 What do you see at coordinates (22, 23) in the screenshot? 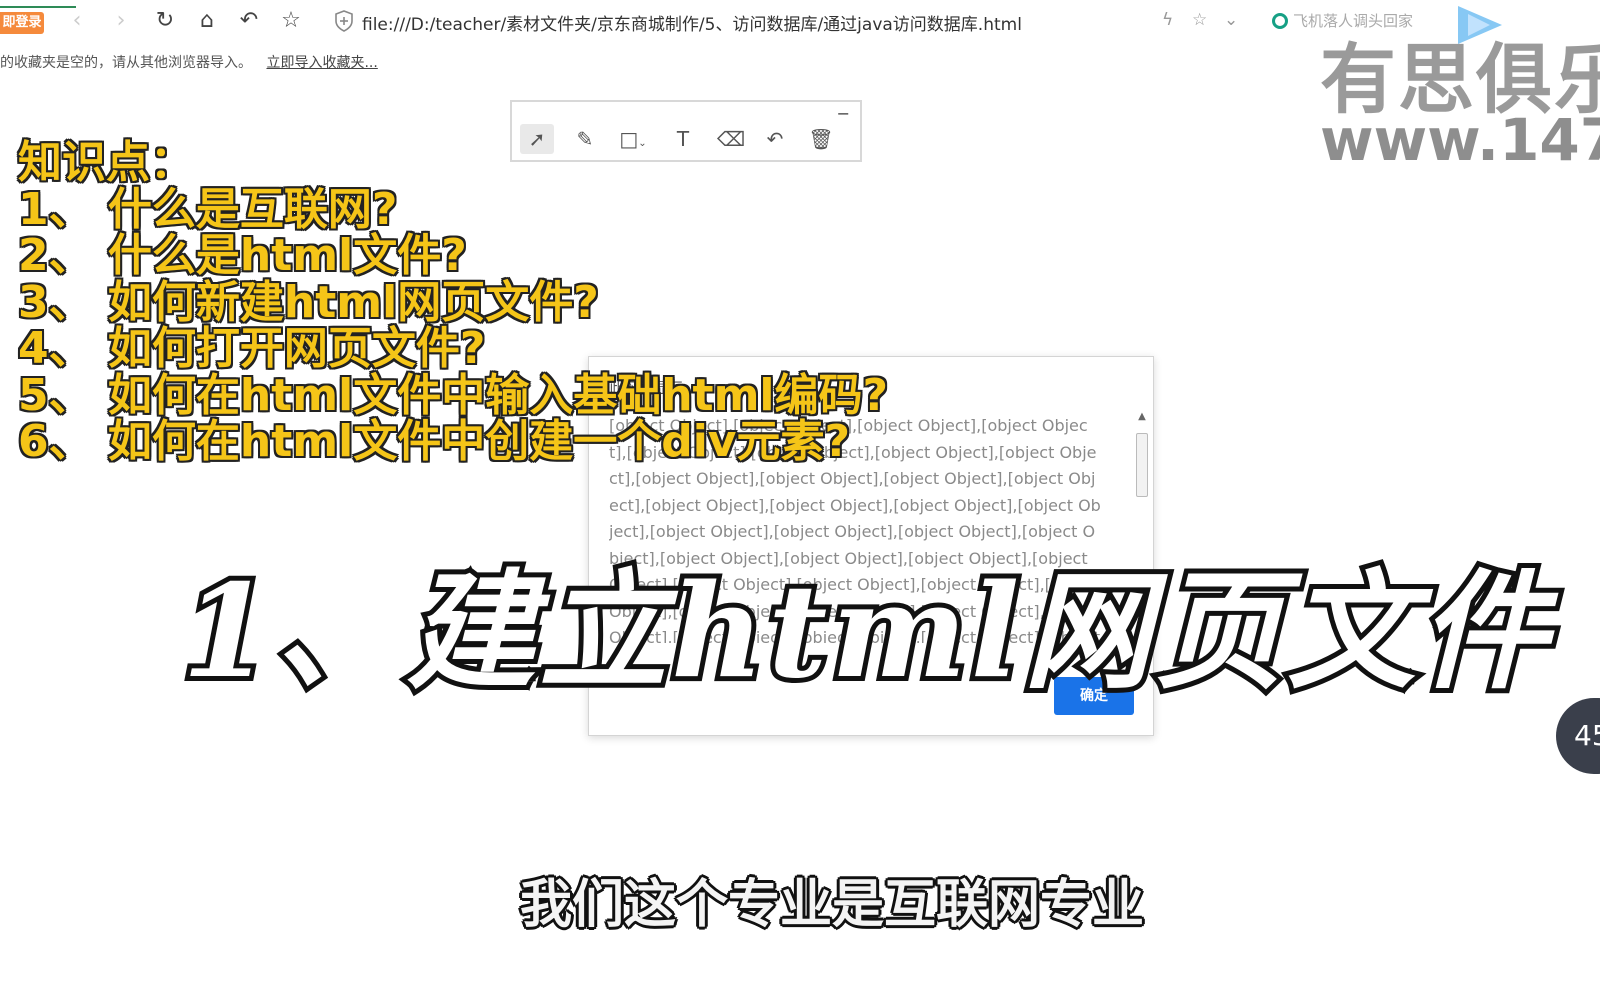
I see `login-button: 即登录` at bounding box center [22, 23].